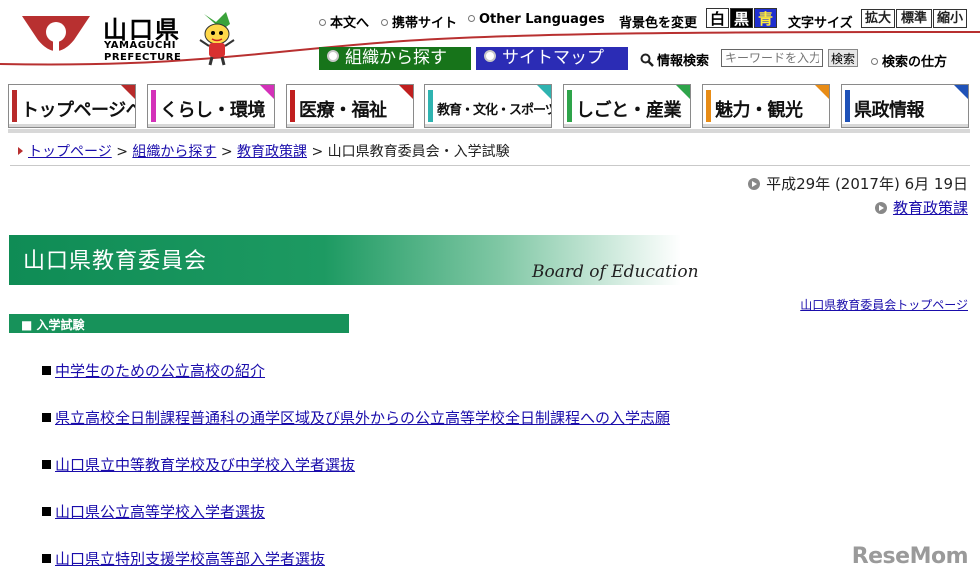 Image resolution: width=980 pixels, height=583 pixels. What do you see at coordinates (343, 110) in the screenshot?
I see `tab-label: 医療・福祉` at bounding box center [343, 110].